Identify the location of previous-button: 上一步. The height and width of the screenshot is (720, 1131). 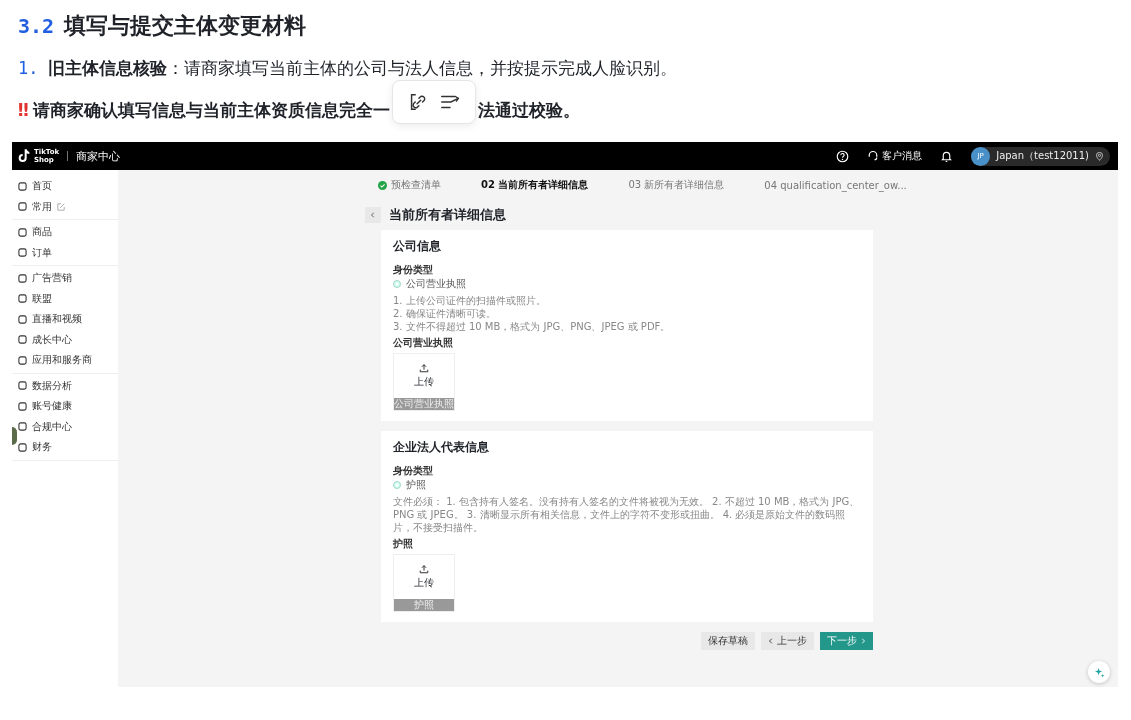
(787, 641).